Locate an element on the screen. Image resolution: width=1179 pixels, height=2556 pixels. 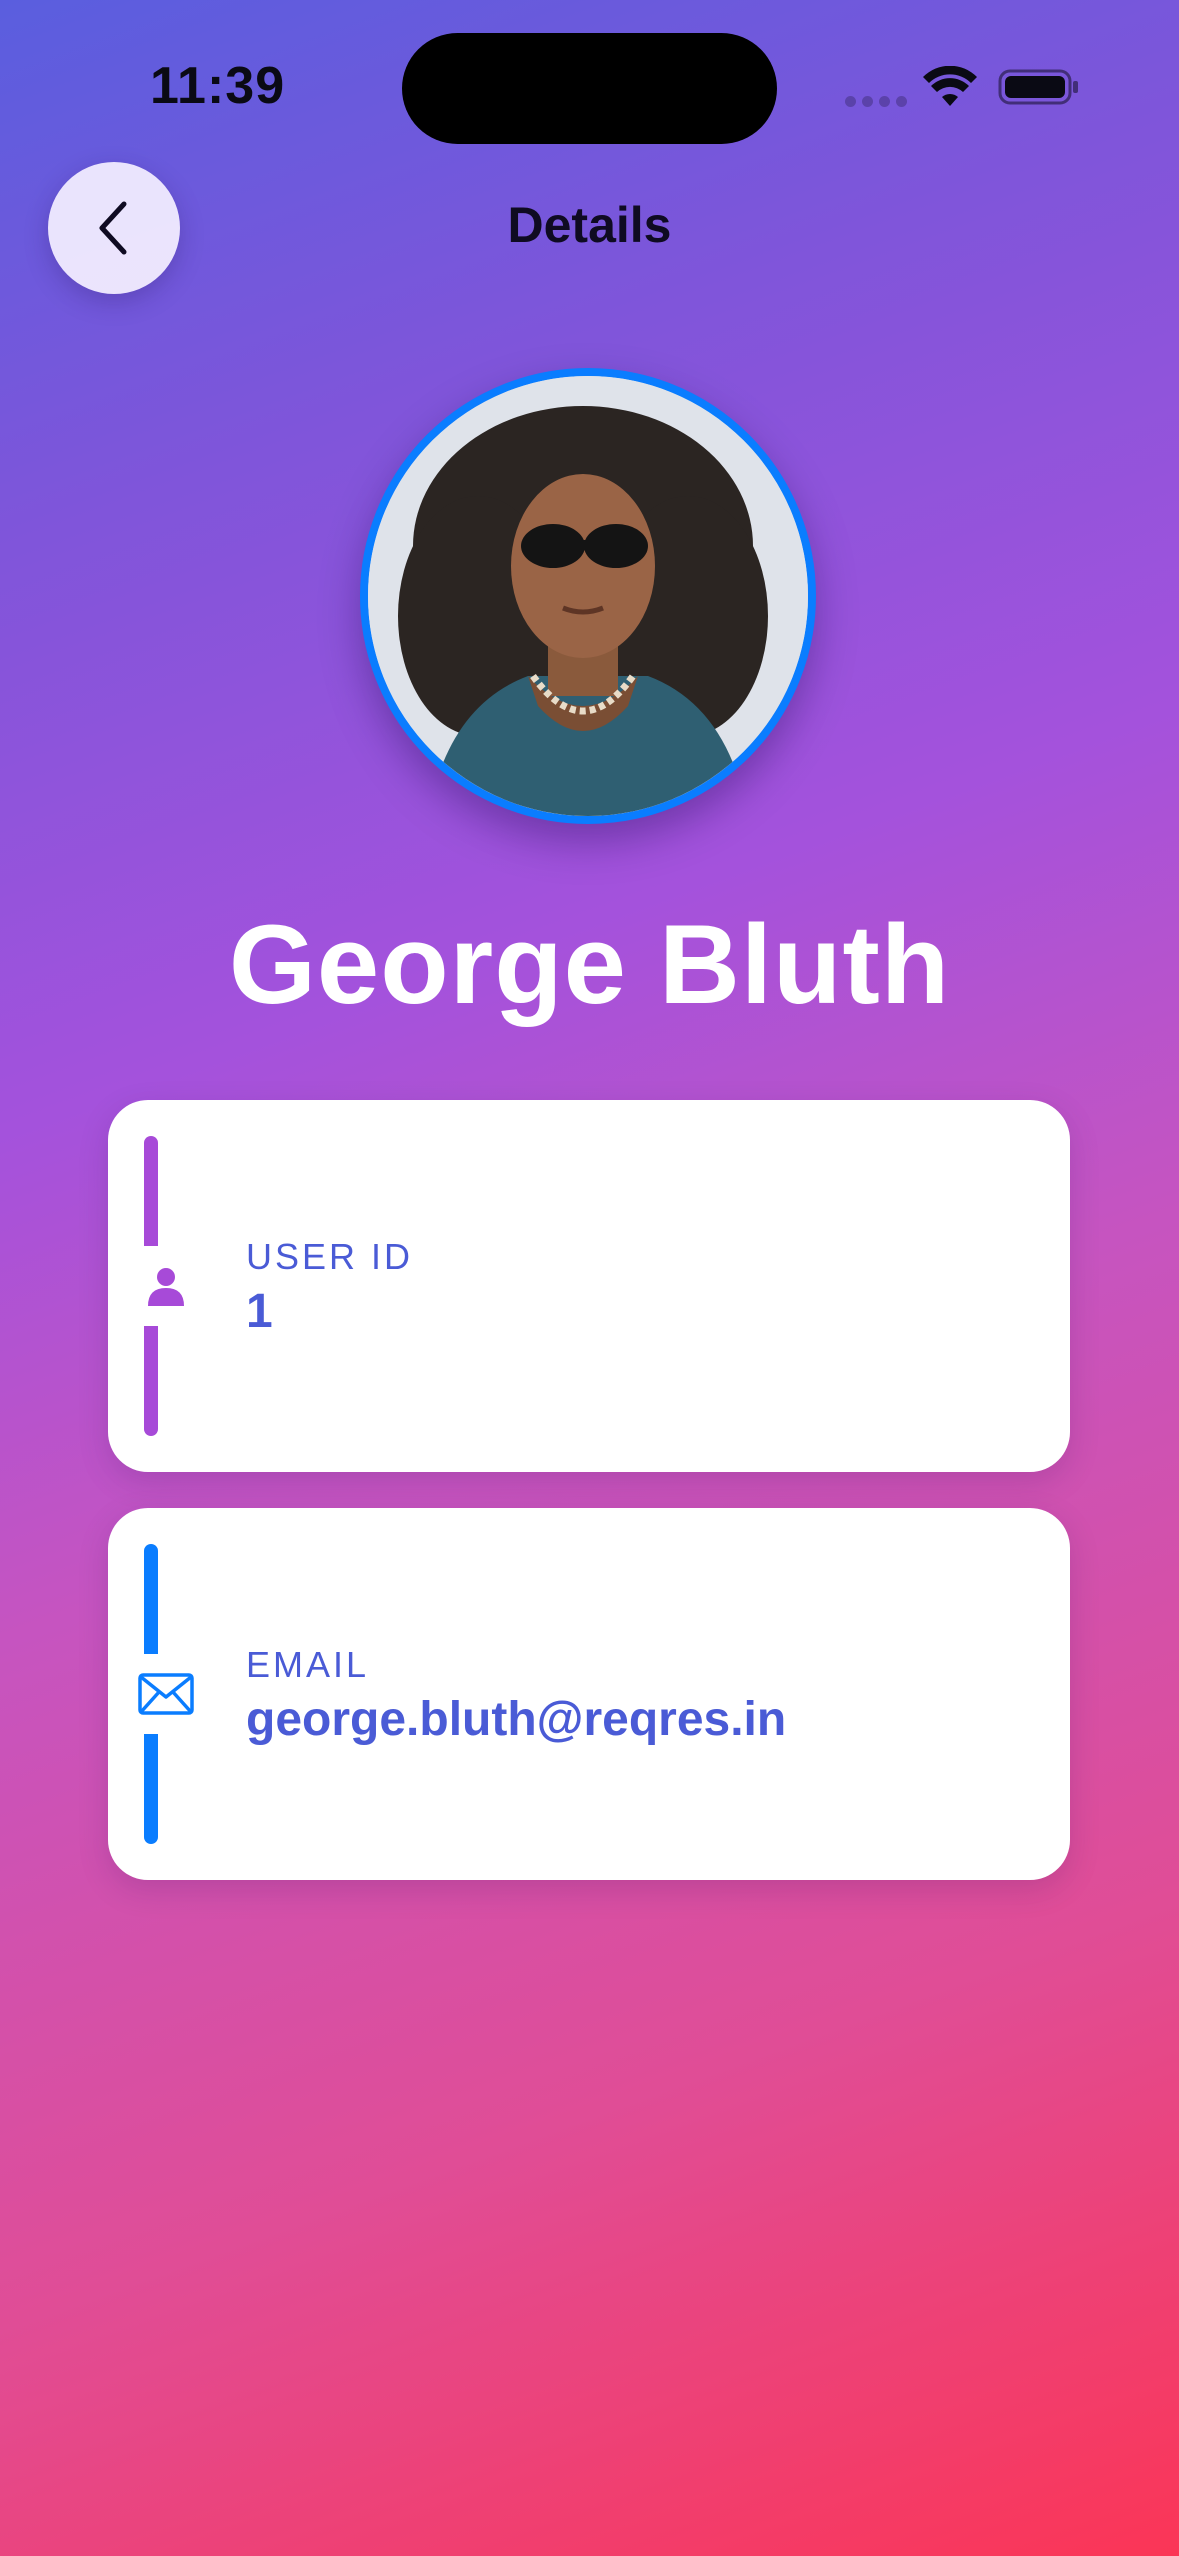
cellular-signal-icon is located at coordinates (876, 101).